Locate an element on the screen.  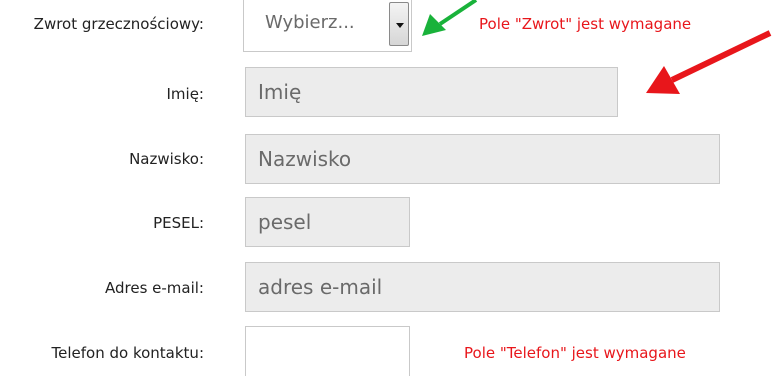
salutation-label: Zwrot grzecznościowy: is located at coordinates (118, 24).